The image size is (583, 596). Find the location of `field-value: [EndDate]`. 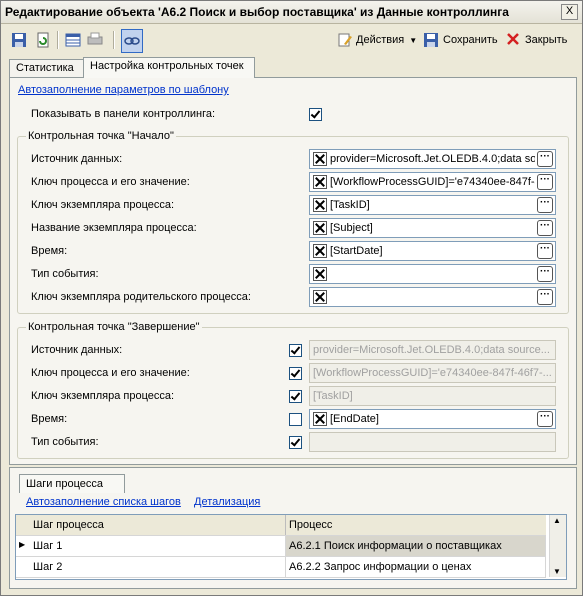

field-value: [EndDate] is located at coordinates (354, 419).